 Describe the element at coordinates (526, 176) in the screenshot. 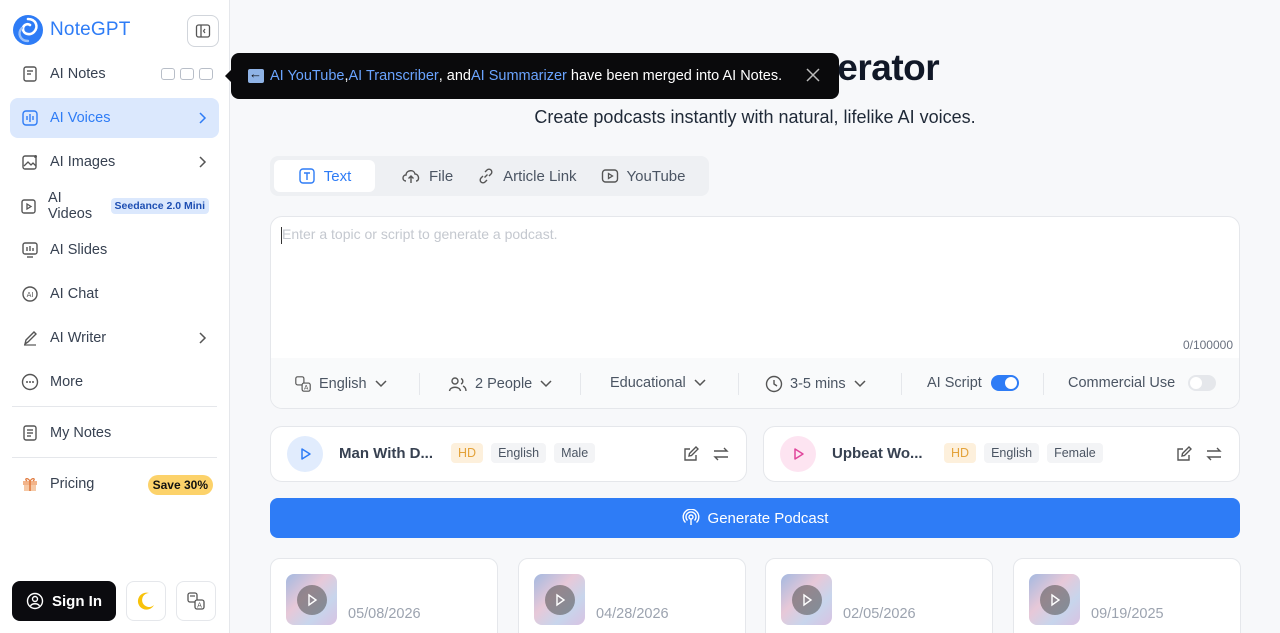

I see `tab-article-link: Article Link` at that location.